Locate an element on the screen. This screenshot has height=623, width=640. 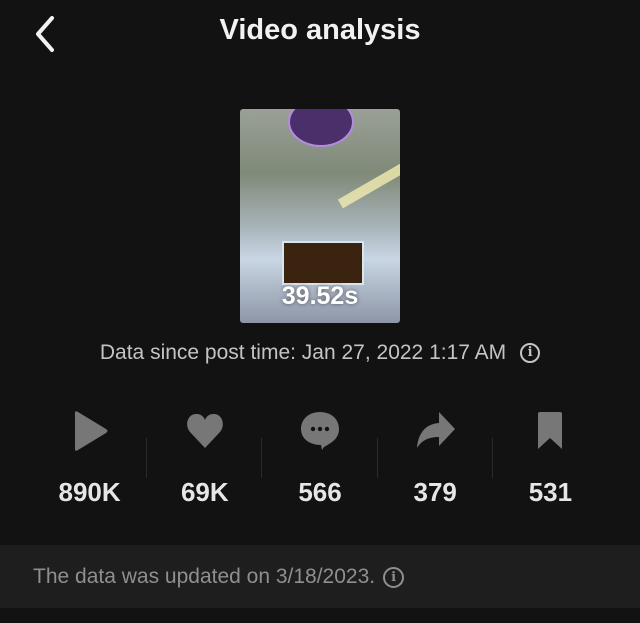
stat-saves: 531 is located at coordinates (550, 460).